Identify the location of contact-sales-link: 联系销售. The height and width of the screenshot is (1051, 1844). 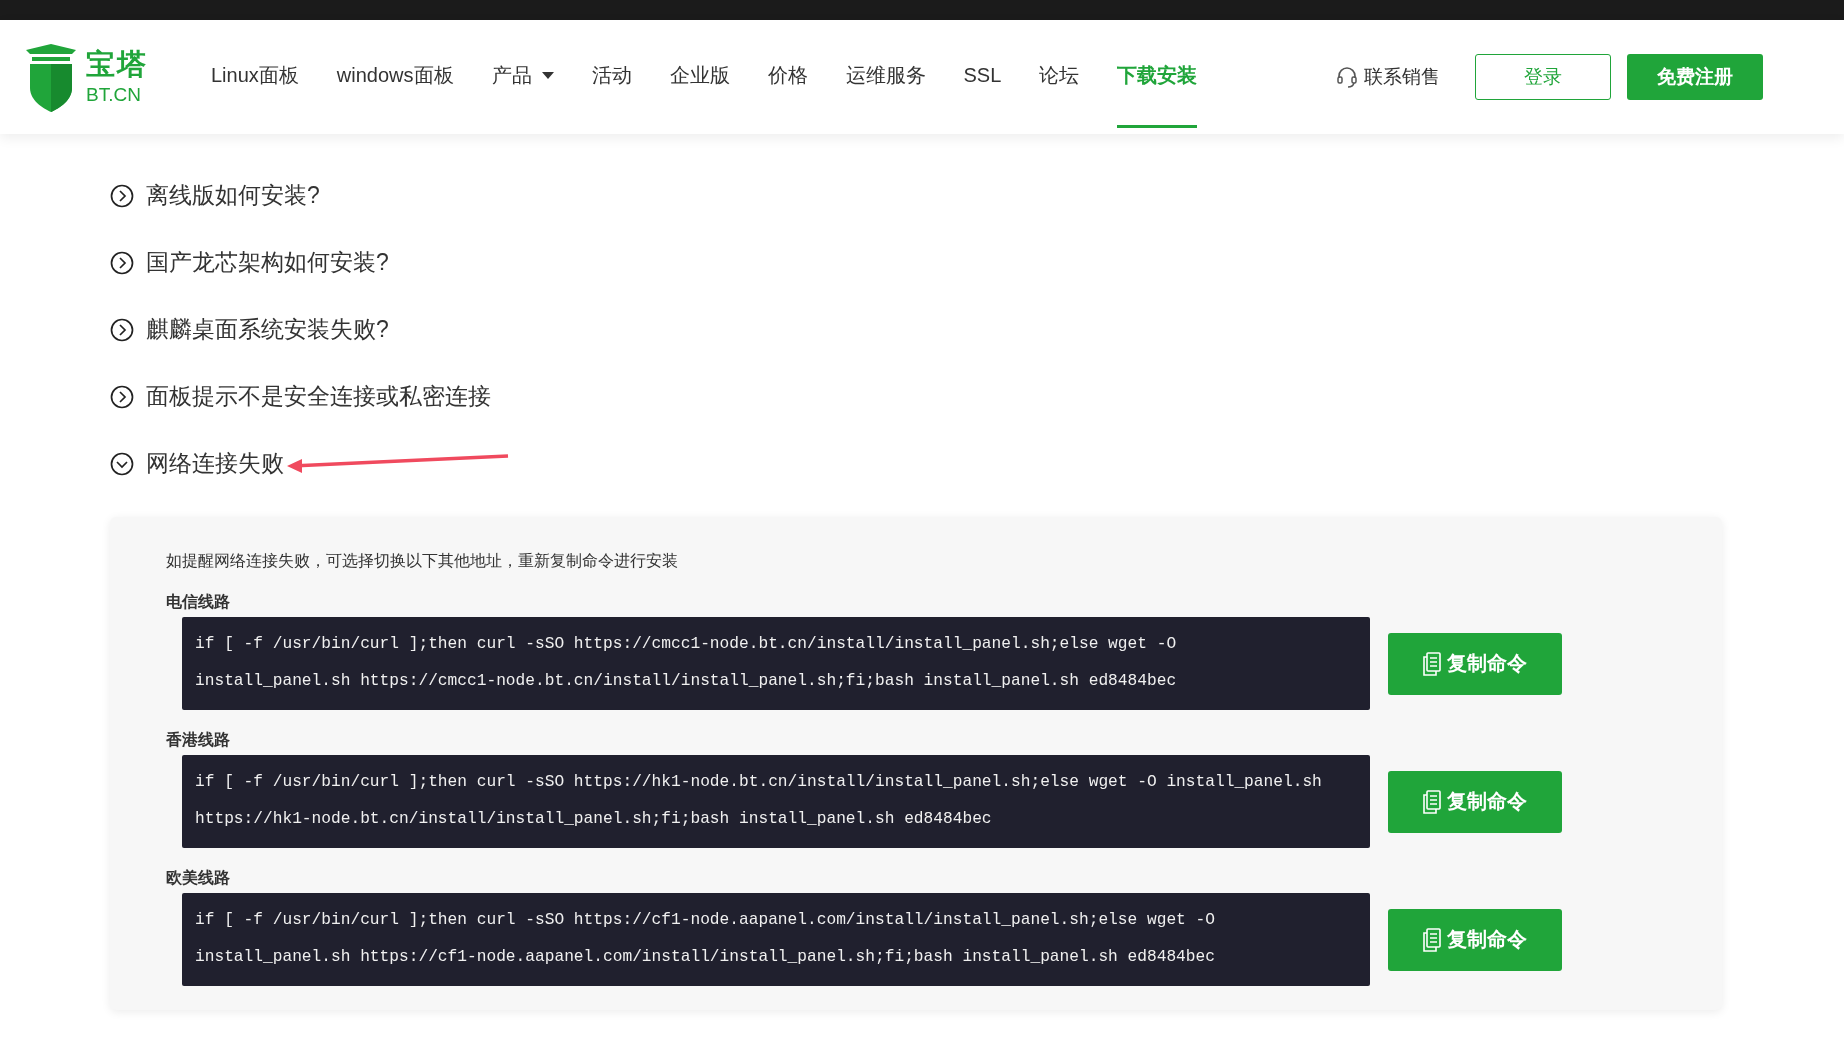
(1402, 77).